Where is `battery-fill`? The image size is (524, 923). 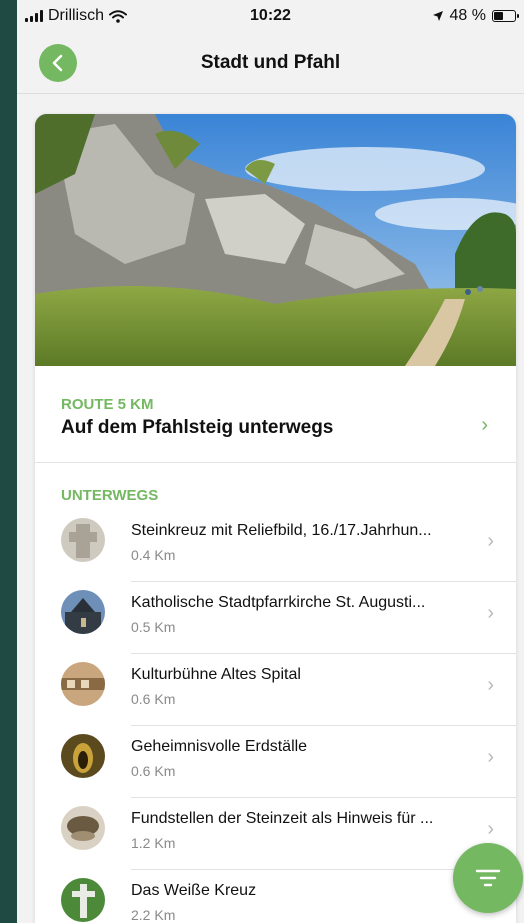
battery-fill is located at coordinates (499, 16).